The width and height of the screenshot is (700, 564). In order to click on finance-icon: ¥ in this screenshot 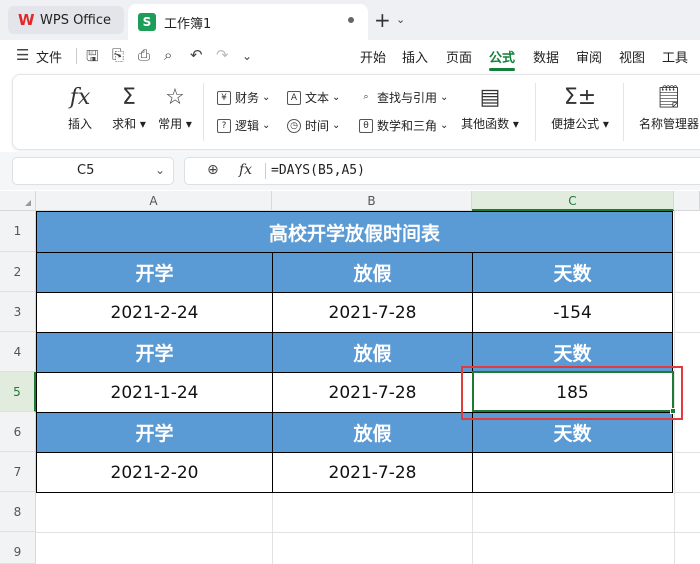, I will do `click(224, 97)`.